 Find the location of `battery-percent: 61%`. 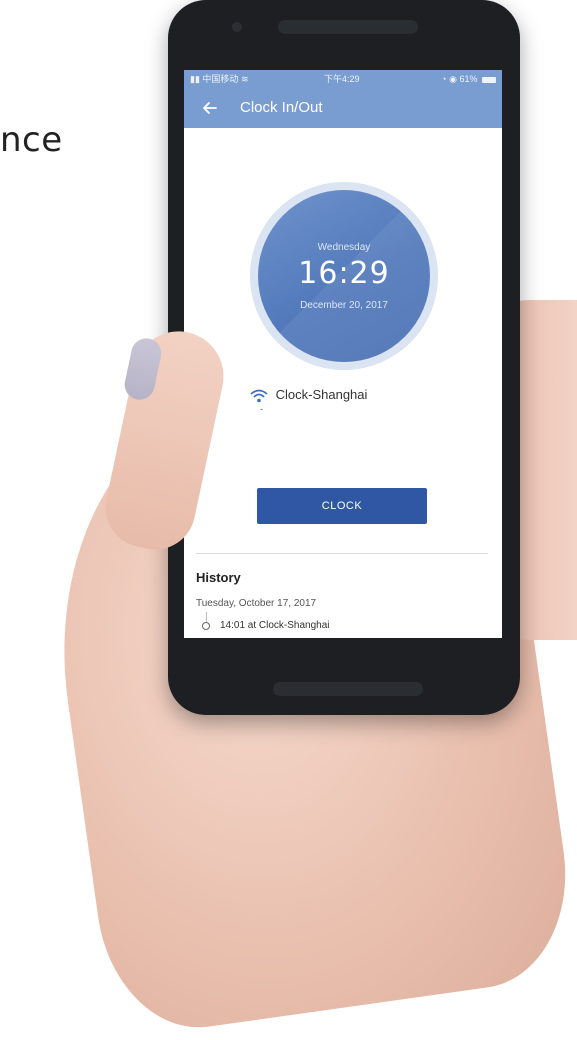

battery-percent: 61% is located at coordinates (468, 79).